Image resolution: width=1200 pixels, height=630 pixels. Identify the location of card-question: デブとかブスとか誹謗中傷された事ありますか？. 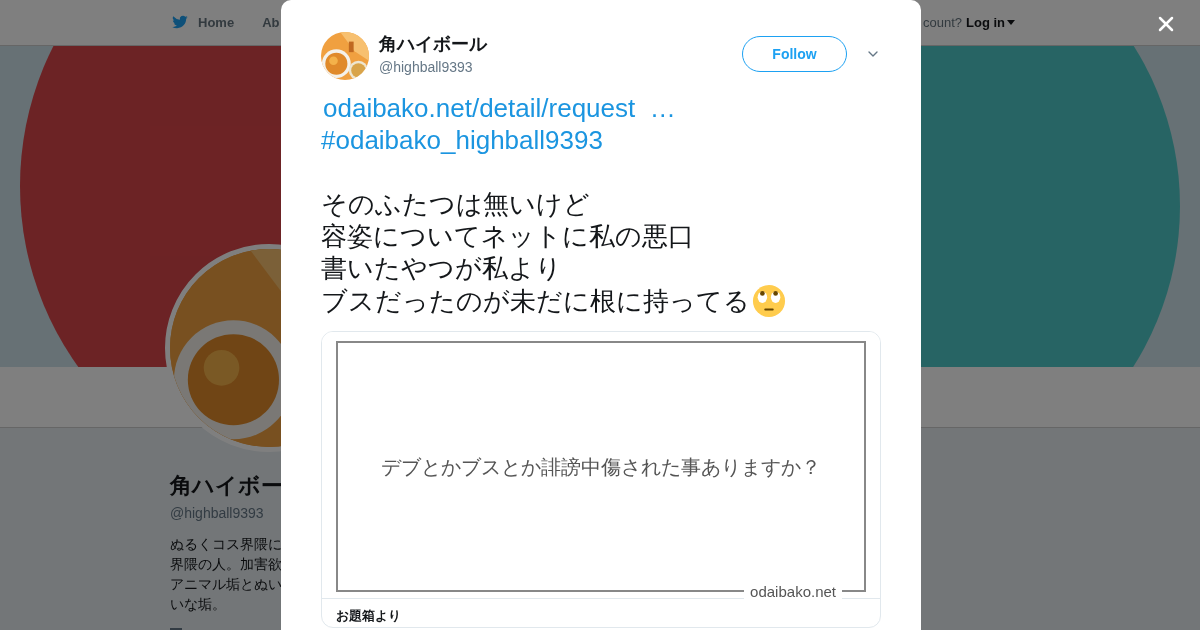
(601, 467).